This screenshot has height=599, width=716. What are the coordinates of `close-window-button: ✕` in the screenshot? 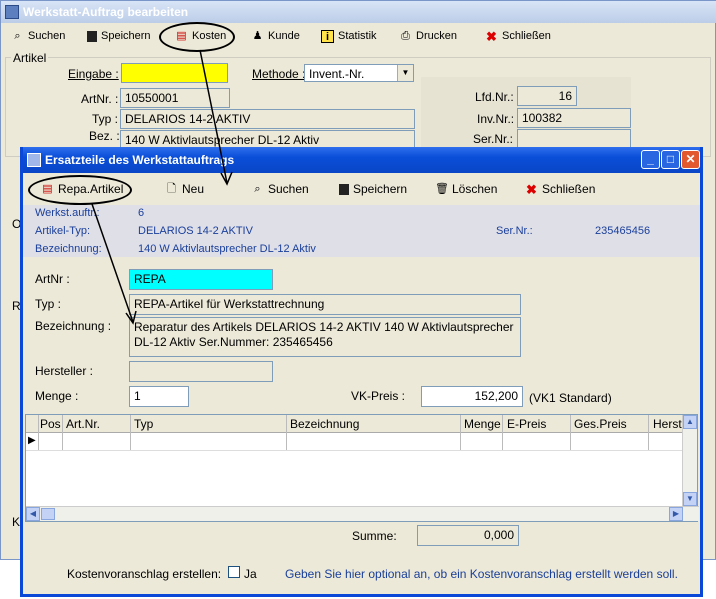 It's located at (690, 159).